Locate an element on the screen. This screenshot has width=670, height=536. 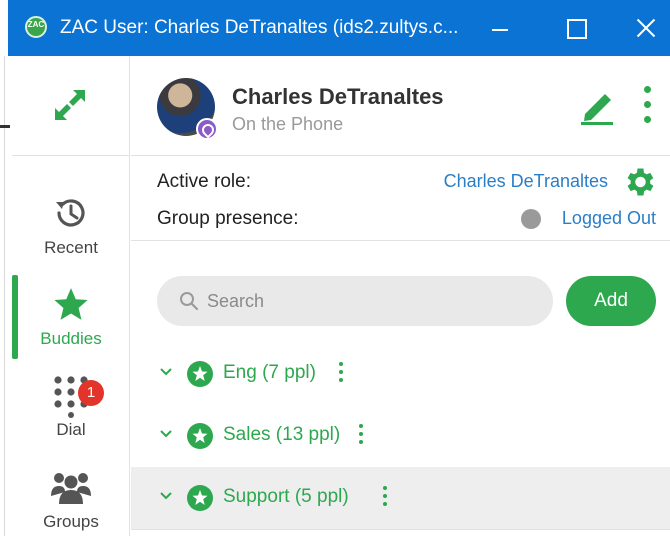
group-row-sales: Sales (13 ppl) is located at coordinates (400, 436).